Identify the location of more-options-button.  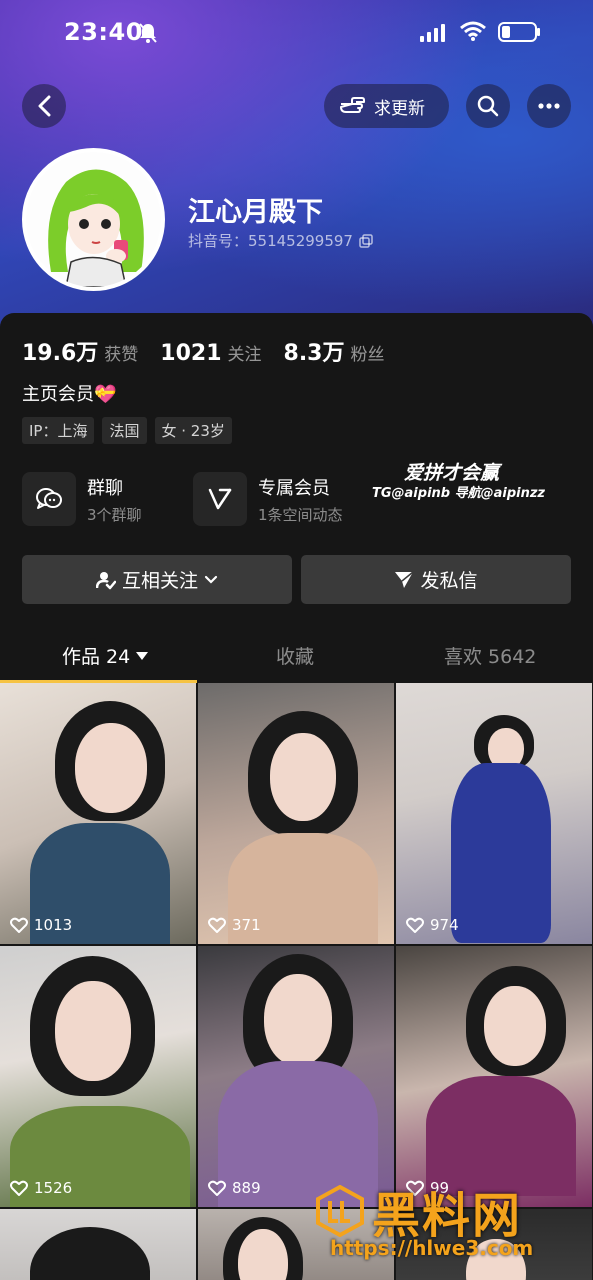
(549, 106).